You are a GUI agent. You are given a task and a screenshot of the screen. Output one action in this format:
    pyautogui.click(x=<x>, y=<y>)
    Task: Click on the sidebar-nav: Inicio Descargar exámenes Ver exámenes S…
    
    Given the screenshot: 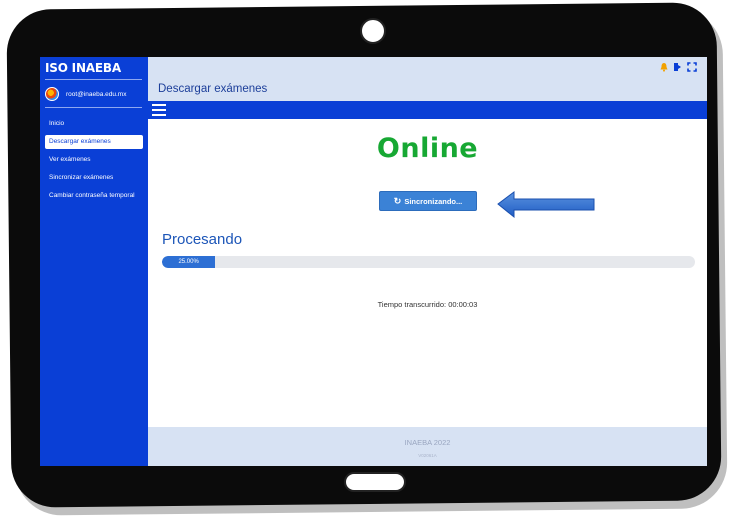 What is the action you would take?
    pyautogui.click(x=94, y=162)
    